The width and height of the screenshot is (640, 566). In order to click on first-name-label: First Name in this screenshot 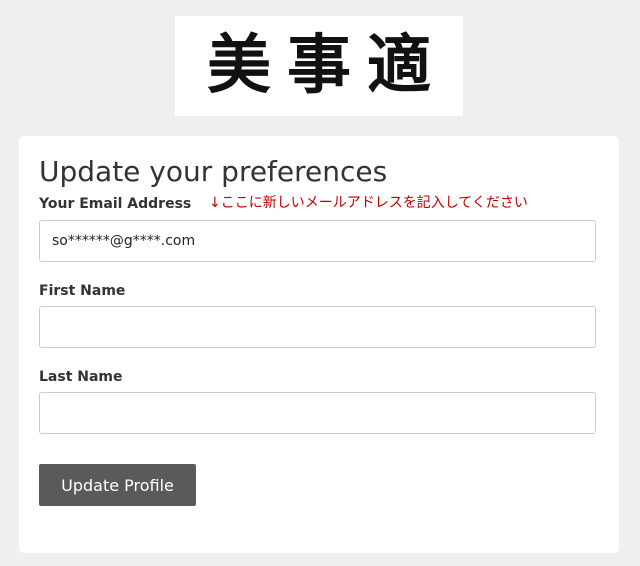, I will do `click(82, 291)`.